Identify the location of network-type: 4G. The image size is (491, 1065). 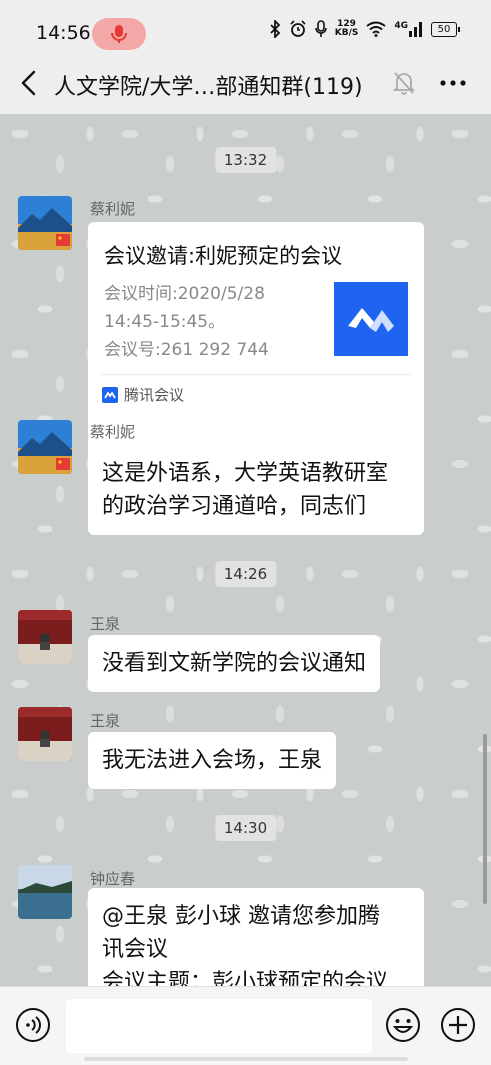
(401, 26).